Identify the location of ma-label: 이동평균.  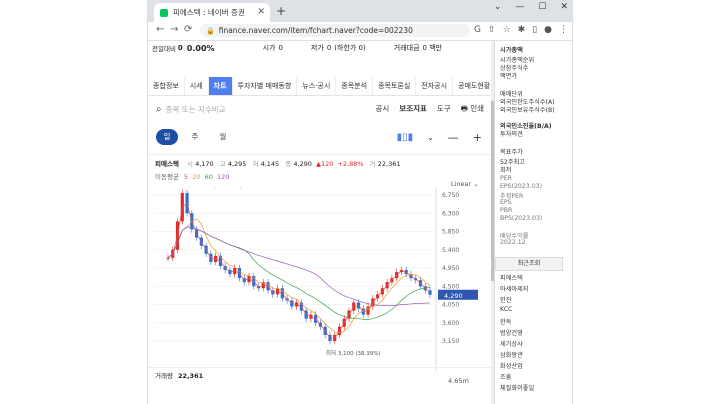
(167, 177).